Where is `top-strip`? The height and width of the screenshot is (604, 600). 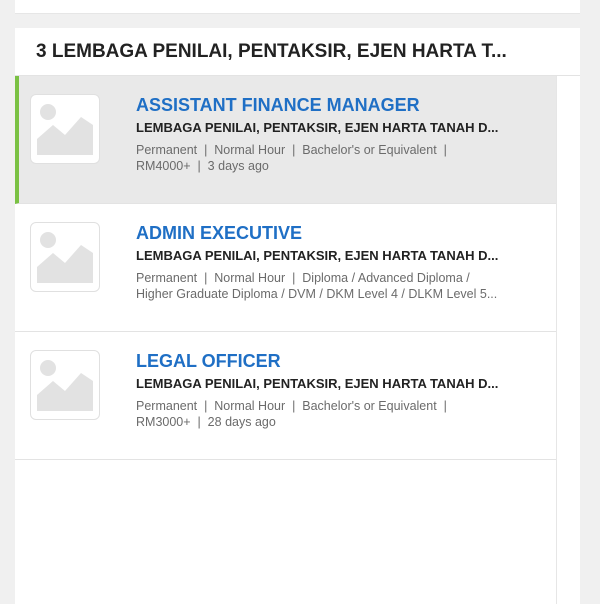 top-strip is located at coordinates (297, 7).